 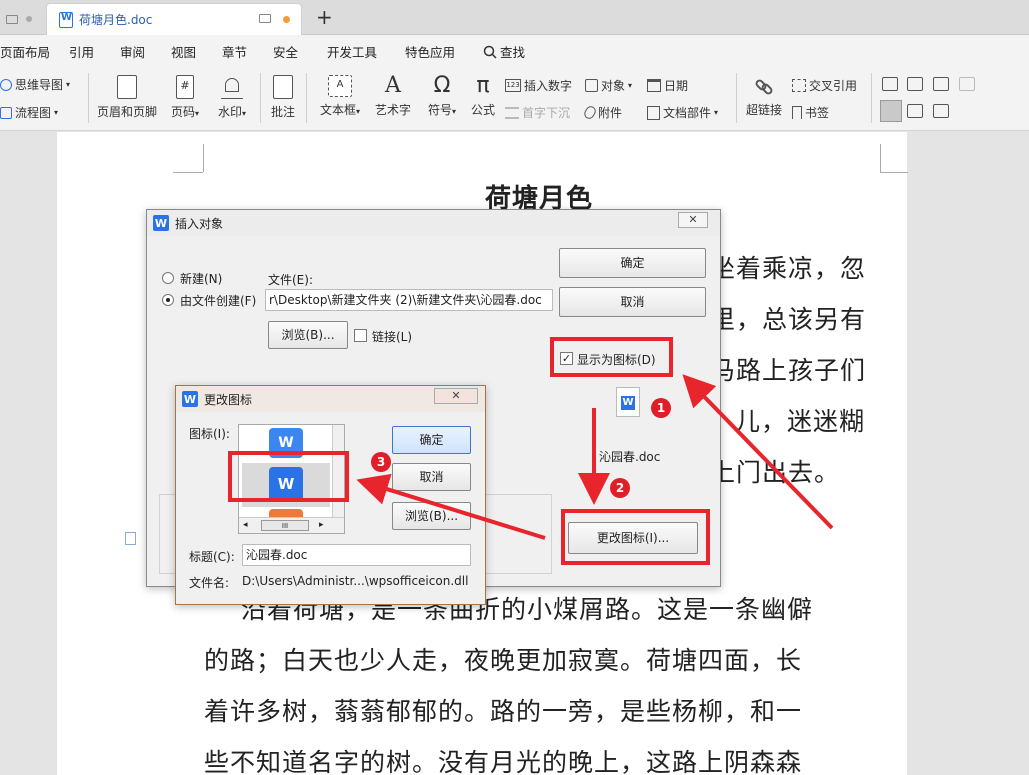 What do you see at coordinates (595, 457) in the screenshot?
I see `annotation-arrows` at bounding box center [595, 457].